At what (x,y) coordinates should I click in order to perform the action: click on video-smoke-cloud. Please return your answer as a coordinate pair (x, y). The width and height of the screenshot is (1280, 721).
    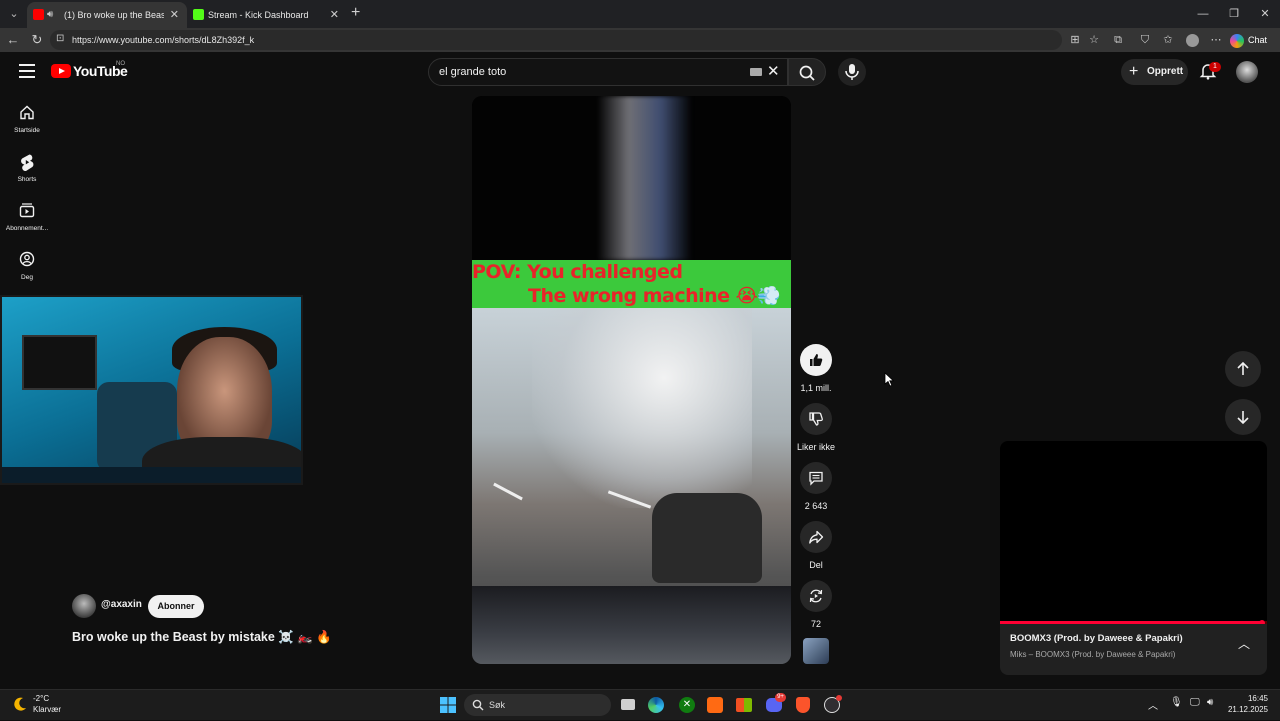
    Looking at the image, I should click on (642, 408).